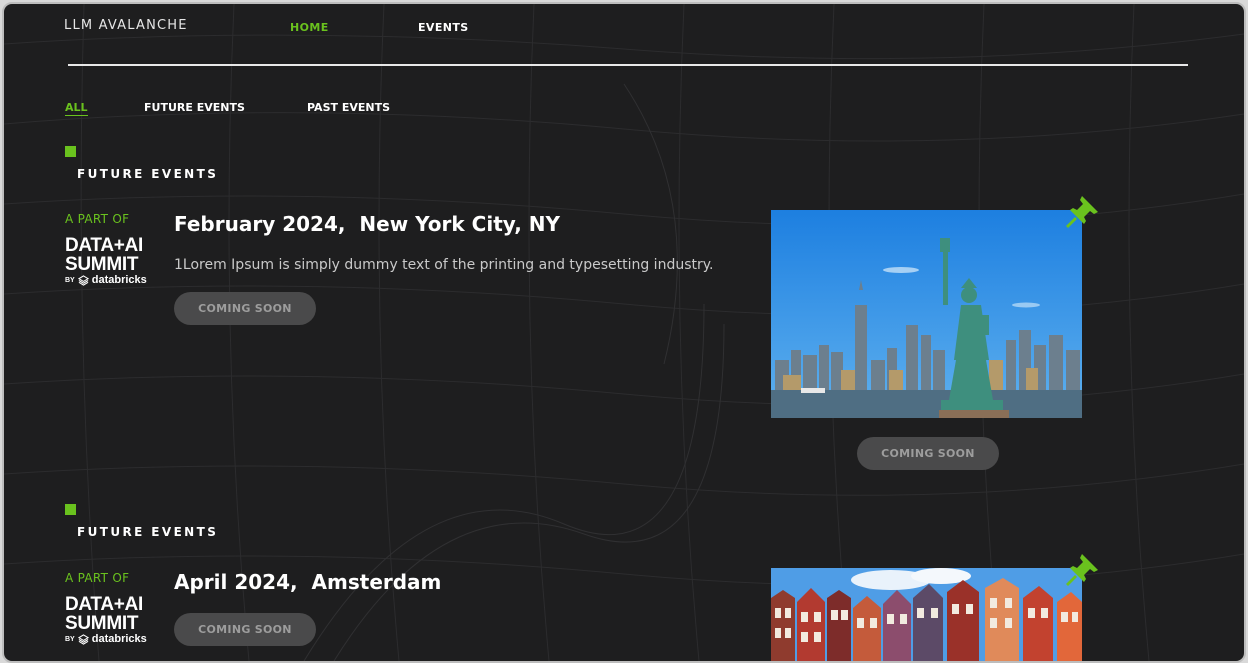 This screenshot has height=663, width=1248. Describe the element at coordinates (928, 453) in the screenshot. I see `image-coming-soon-button: COMING SOON` at that location.